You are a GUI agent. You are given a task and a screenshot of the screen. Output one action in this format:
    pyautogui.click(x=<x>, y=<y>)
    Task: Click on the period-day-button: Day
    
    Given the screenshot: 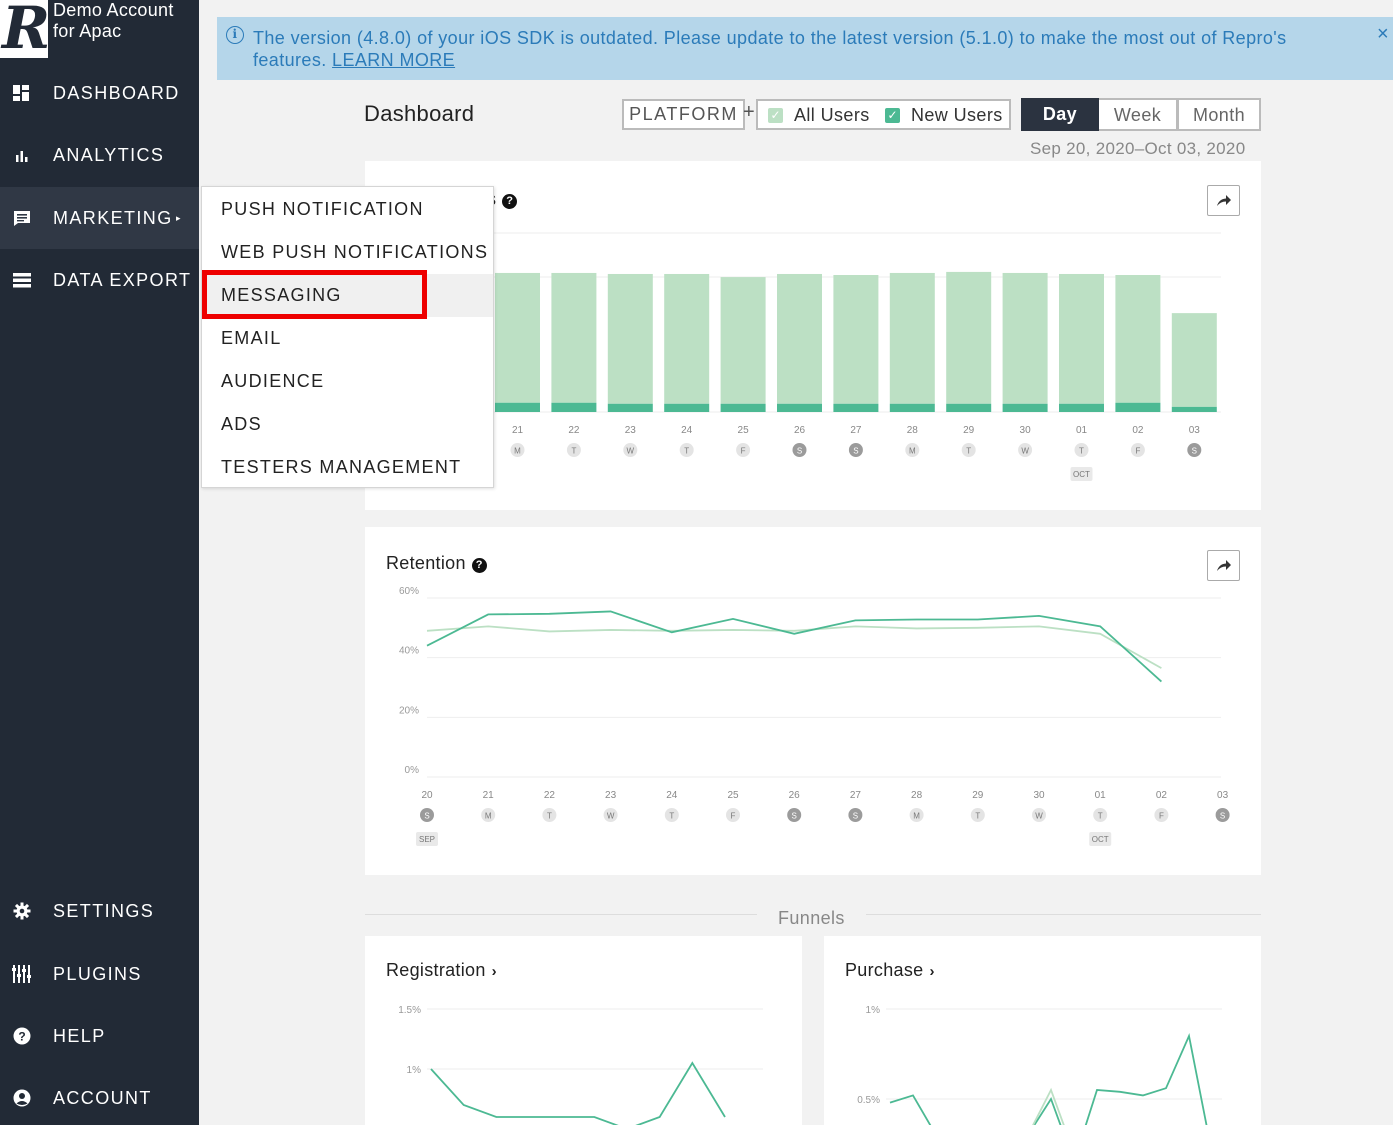 What is the action you would take?
    pyautogui.click(x=1060, y=114)
    